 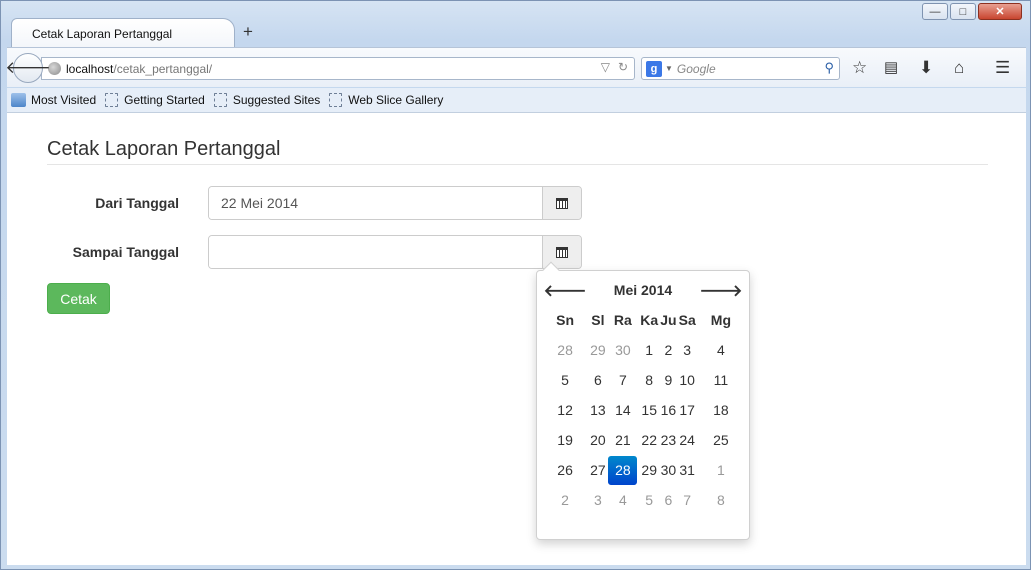 What do you see at coordinates (266, 100) in the screenshot?
I see `bookmark-suggested-sites: Suggested Sites` at bounding box center [266, 100].